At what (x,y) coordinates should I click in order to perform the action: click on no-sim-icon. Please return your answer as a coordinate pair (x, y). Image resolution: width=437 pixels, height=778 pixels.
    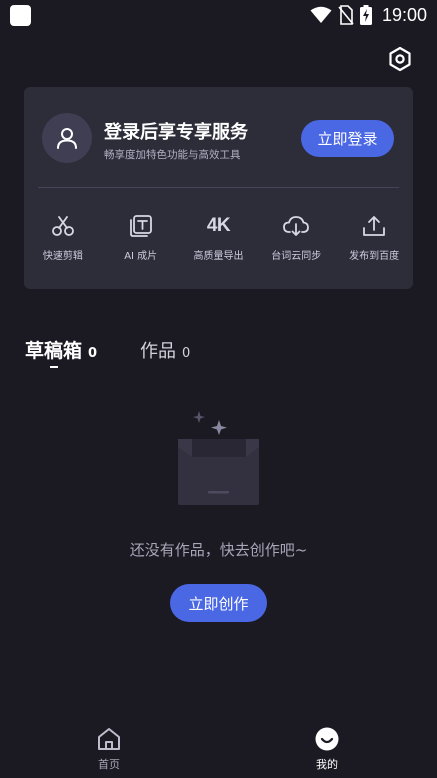
    Looking at the image, I should click on (346, 15).